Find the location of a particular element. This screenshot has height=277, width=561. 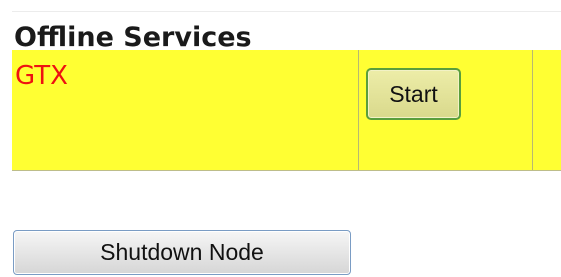

offline-services-heading: Offline Services is located at coordinates (133, 37).